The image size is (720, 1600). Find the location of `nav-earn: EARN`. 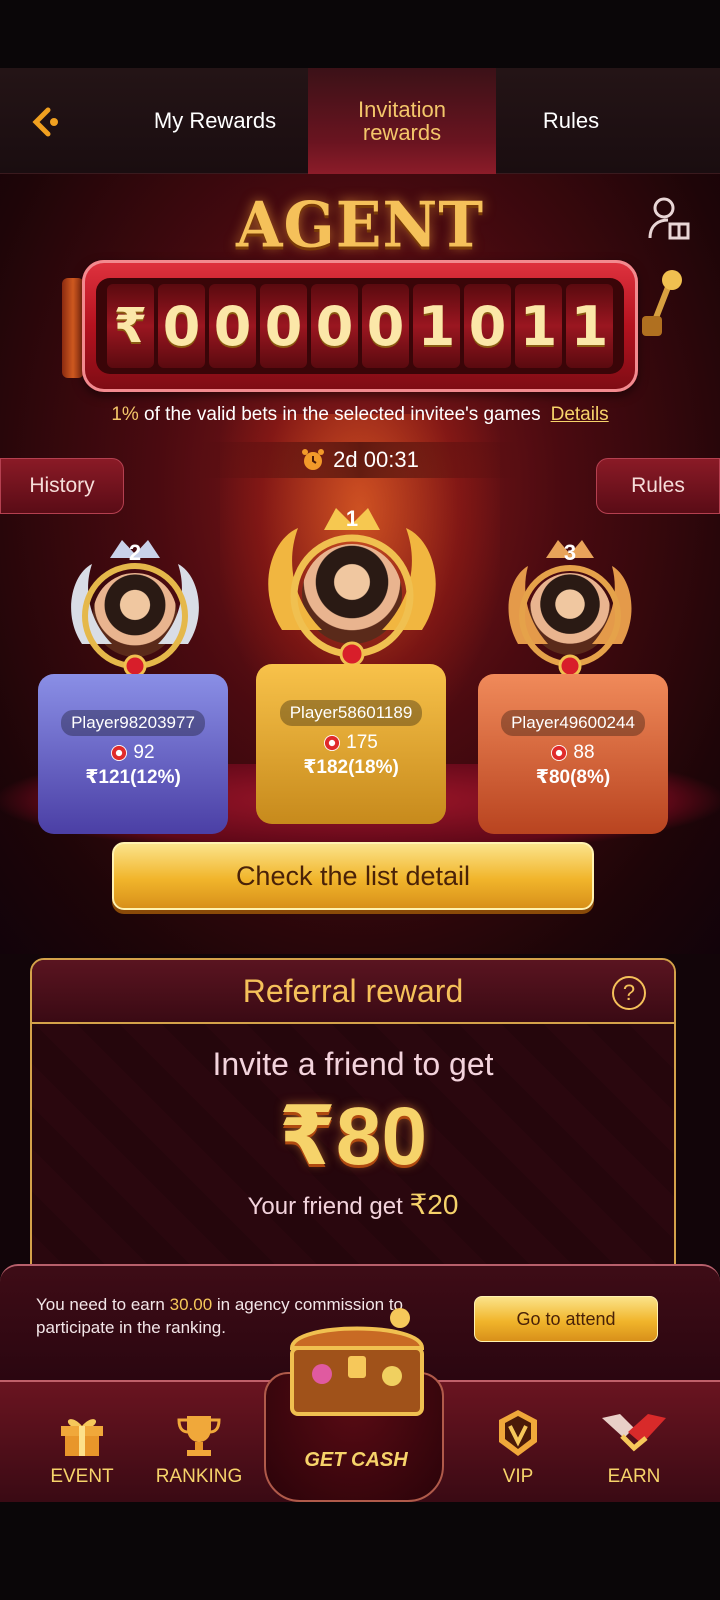

nav-earn: EARN is located at coordinates (634, 1443).